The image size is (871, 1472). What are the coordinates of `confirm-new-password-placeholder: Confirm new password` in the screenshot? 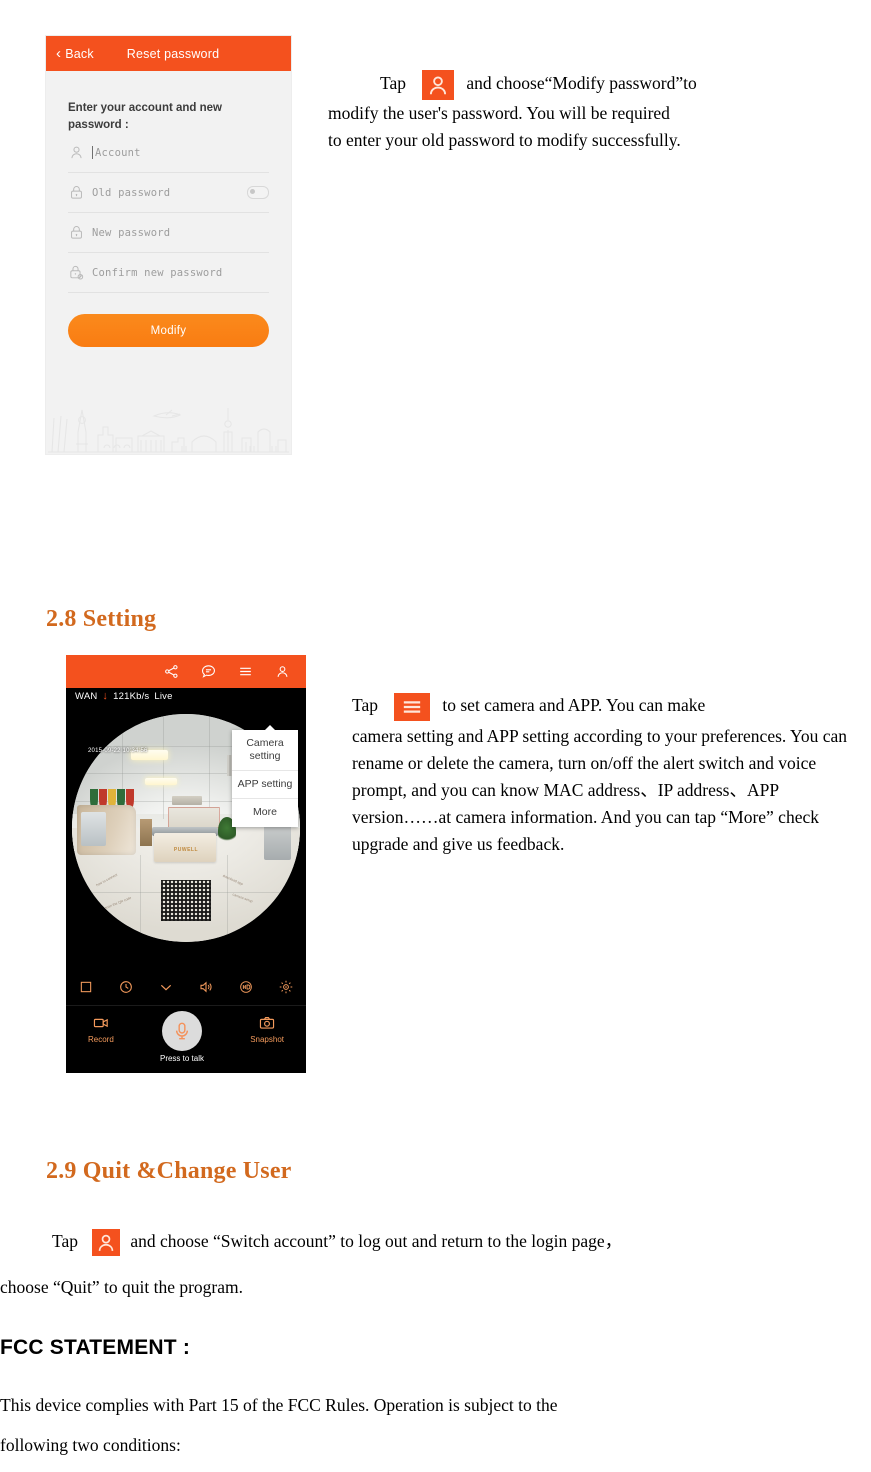 It's located at (157, 272).